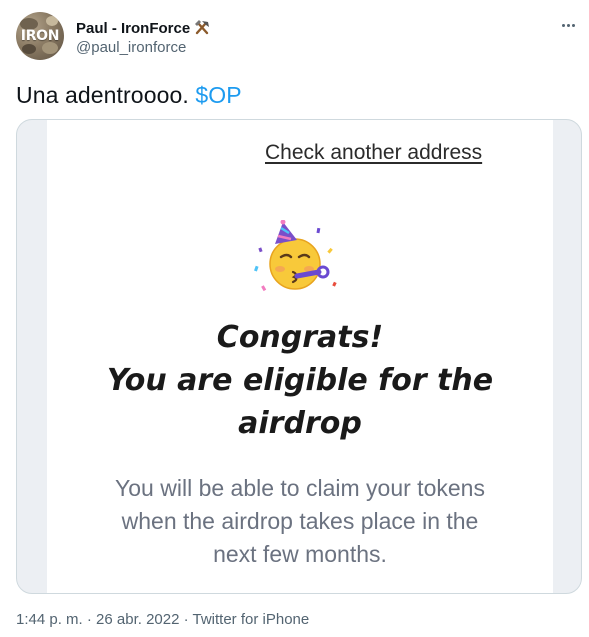  What do you see at coordinates (133, 28) in the screenshot?
I see `display-name: Paul - IronForce` at bounding box center [133, 28].